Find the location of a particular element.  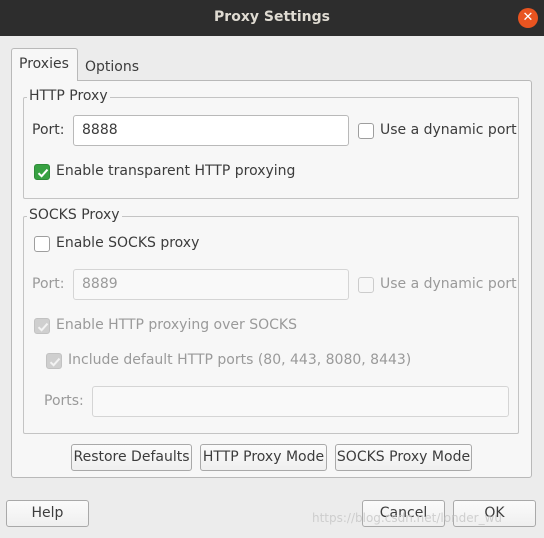

transparent-proxy-checkbox is located at coordinates (42, 172).